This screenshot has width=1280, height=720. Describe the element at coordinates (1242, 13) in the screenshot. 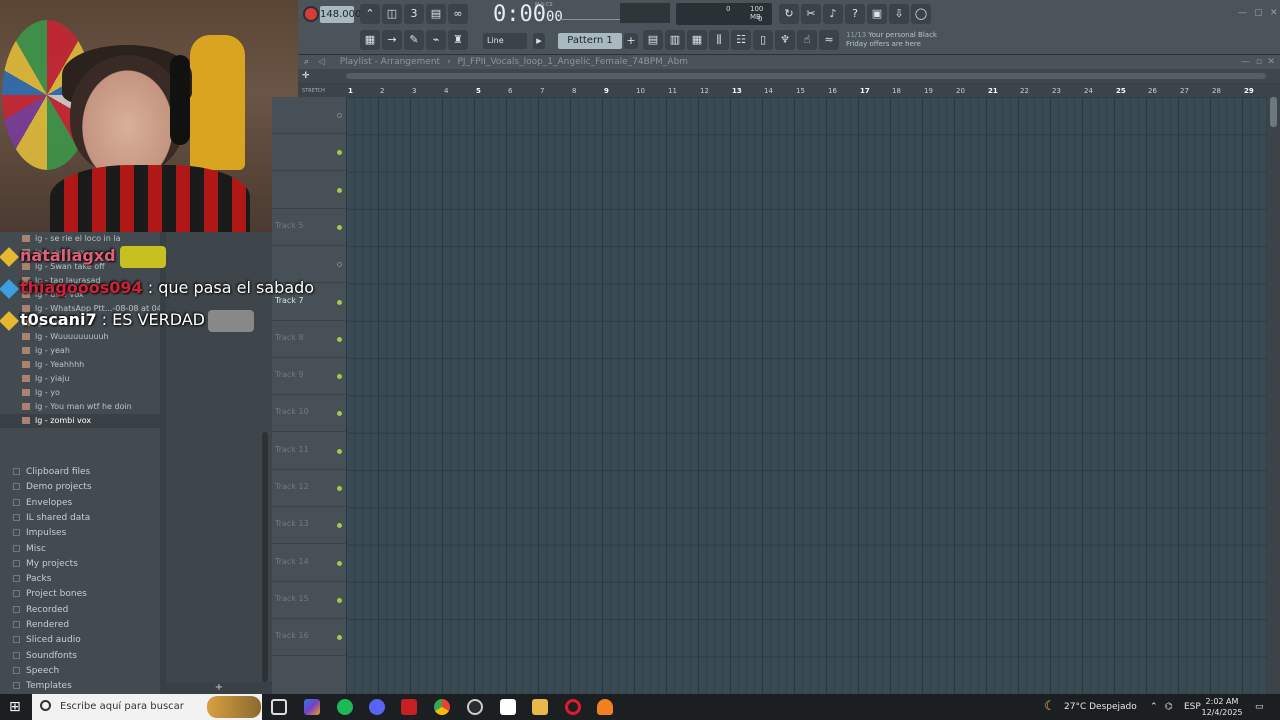

I see `minimize-icon: —` at that location.